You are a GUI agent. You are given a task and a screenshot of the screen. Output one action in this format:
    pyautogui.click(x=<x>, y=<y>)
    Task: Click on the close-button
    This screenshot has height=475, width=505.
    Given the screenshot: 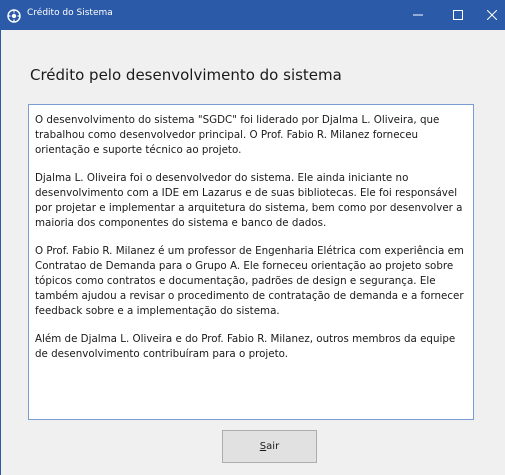 What is the action you would take?
    pyautogui.click(x=491, y=15)
    